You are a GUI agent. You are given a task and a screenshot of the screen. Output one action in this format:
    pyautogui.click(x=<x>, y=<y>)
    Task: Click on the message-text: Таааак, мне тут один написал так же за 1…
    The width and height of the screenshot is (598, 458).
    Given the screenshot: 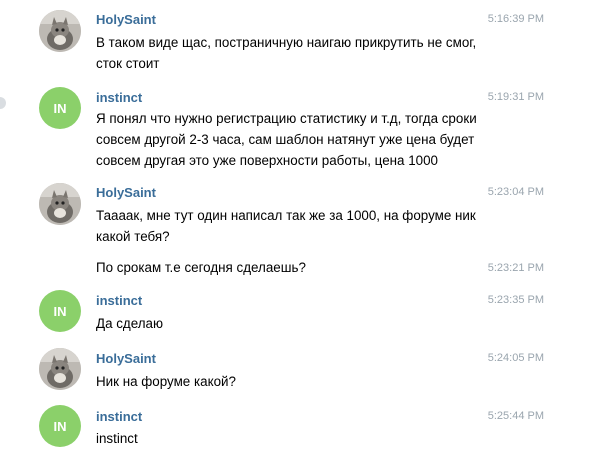 What is the action you would take?
    pyautogui.click(x=286, y=226)
    